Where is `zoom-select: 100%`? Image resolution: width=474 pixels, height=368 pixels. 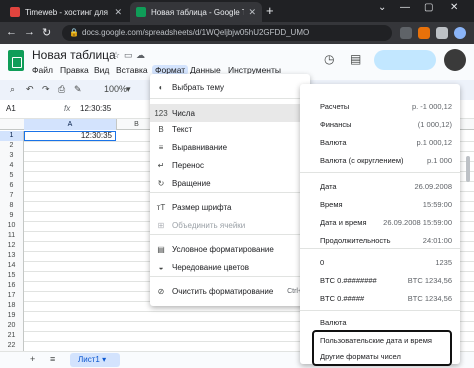 zoom-select: 100% is located at coordinates (115, 89).